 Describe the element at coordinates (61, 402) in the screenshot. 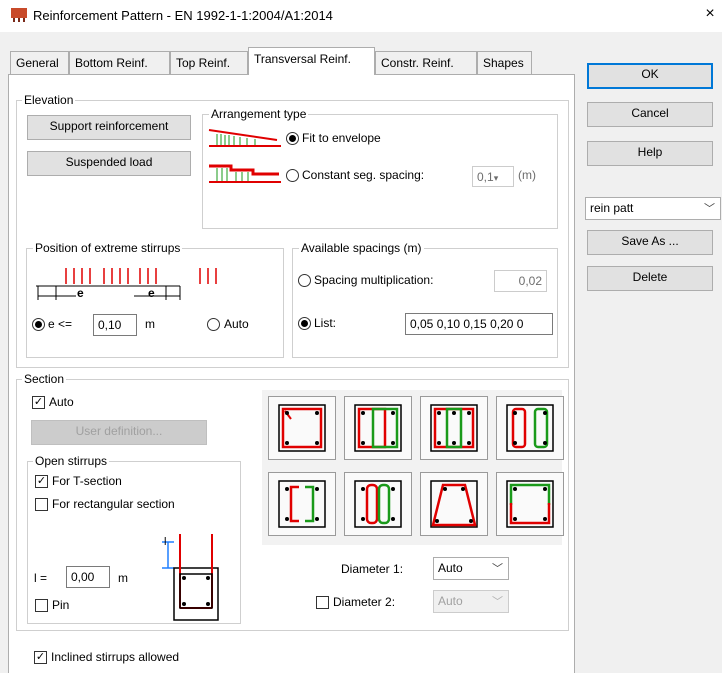

I see `section-auto-label: Auto` at that location.